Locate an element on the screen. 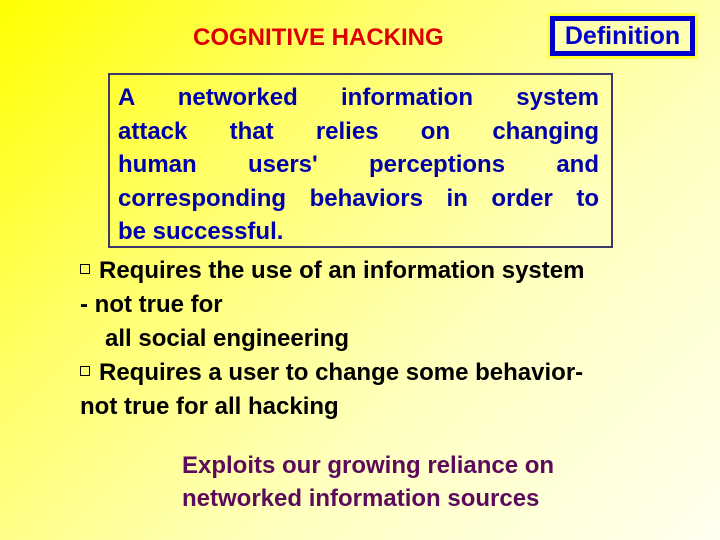  bullet-continuation: not true for all hacking is located at coordinates (209, 406).